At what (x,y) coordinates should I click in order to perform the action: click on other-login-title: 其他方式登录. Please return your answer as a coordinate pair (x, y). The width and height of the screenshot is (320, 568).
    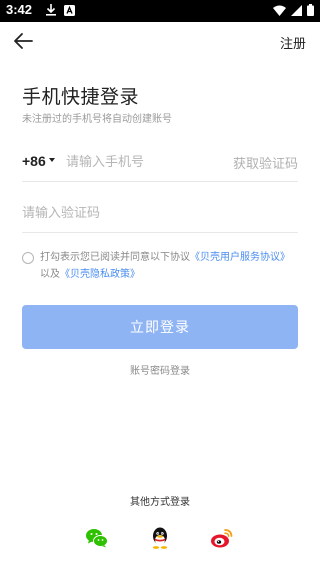
    Looking at the image, I should click on (160, 502).